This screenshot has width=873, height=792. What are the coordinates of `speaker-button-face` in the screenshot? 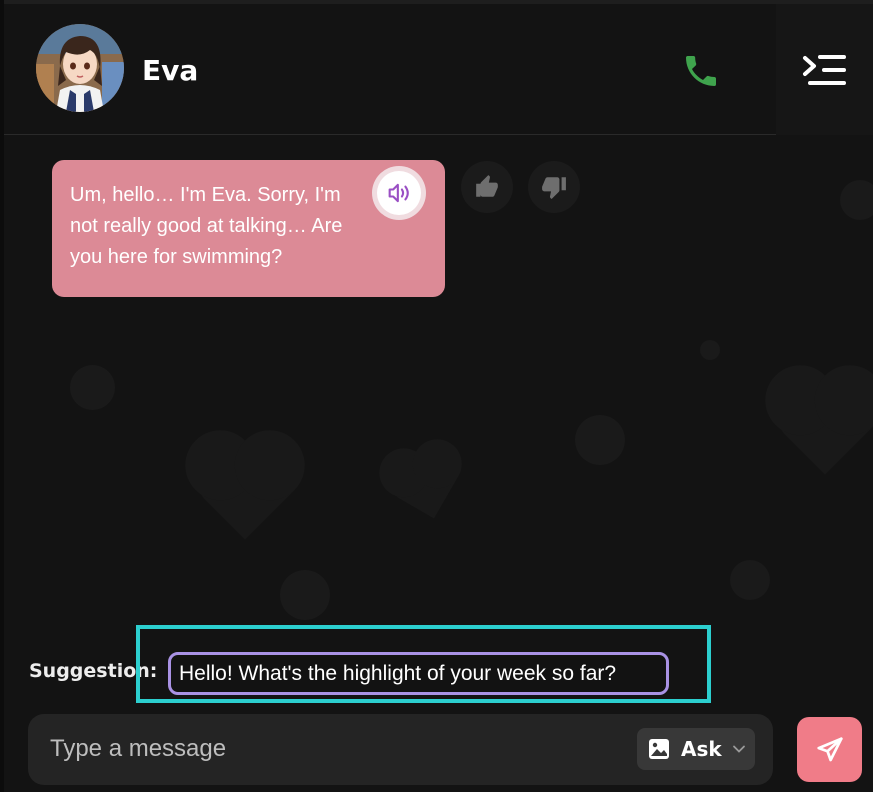 It's located at (399, 193).